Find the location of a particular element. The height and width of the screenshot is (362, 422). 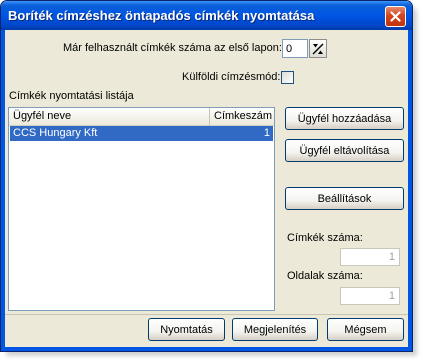

labels-count-field: 1 is located at coordinates (370, 257).